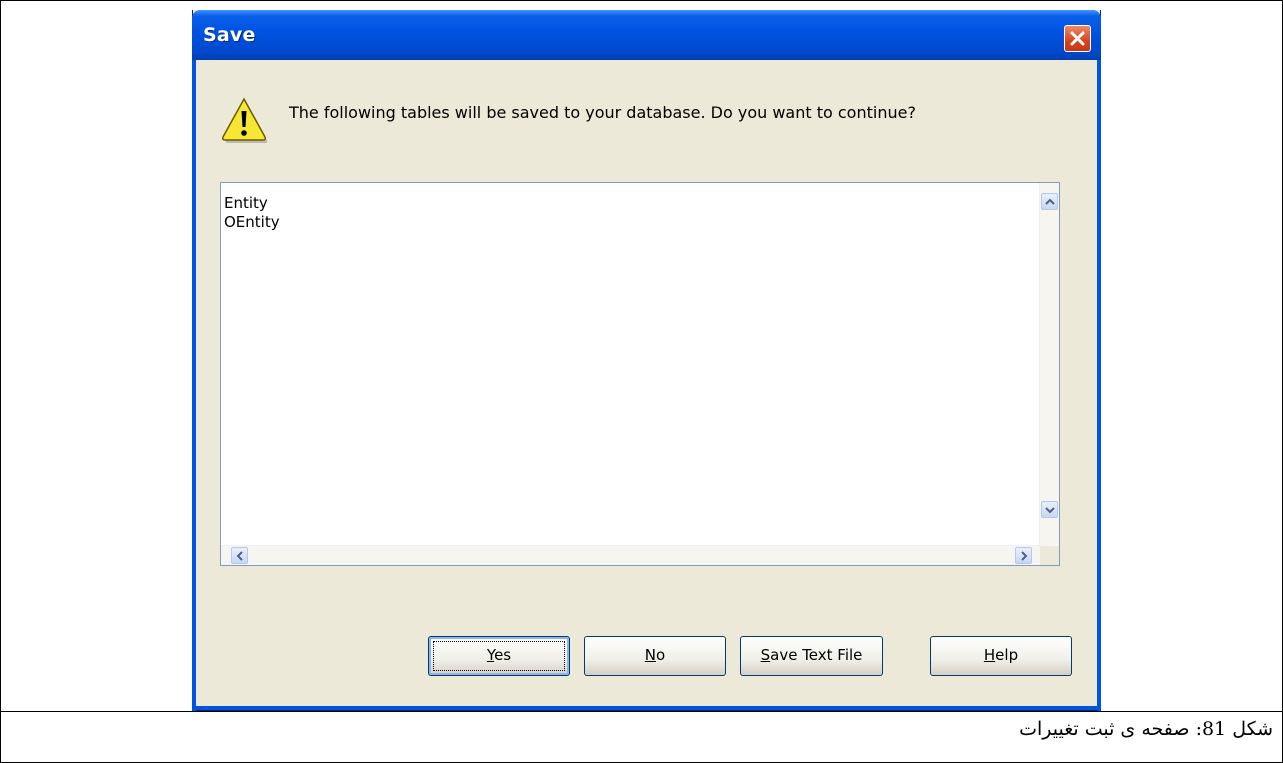  Describe the element at coordinates (641, 711) in the screenshot. I see `table-row-divider` at that location.